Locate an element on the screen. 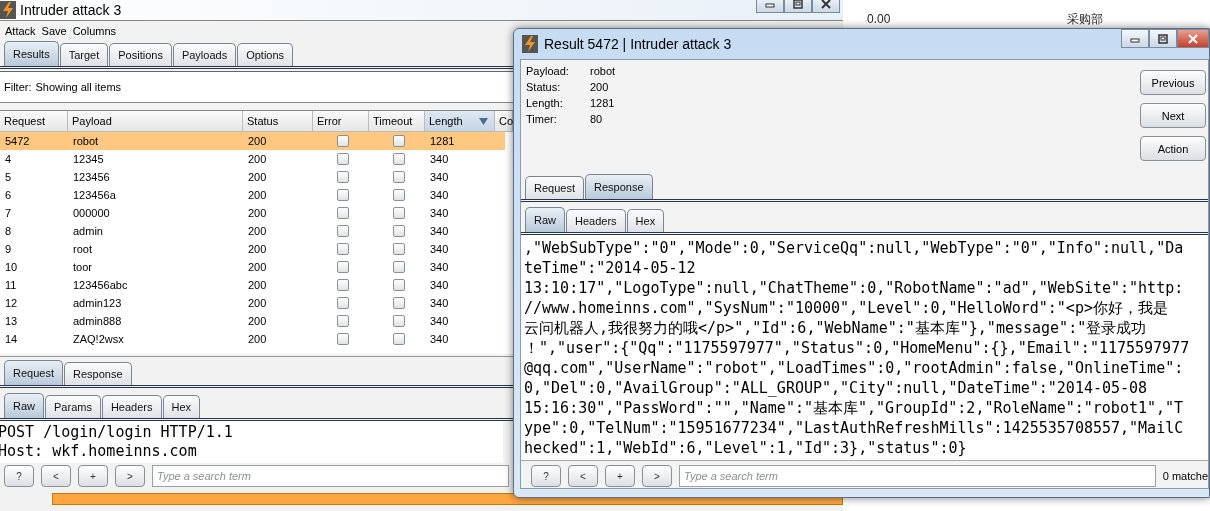 This screenshot has height=511, width=1210. table-cell-text: 6 is located at coordinates (8, 195).